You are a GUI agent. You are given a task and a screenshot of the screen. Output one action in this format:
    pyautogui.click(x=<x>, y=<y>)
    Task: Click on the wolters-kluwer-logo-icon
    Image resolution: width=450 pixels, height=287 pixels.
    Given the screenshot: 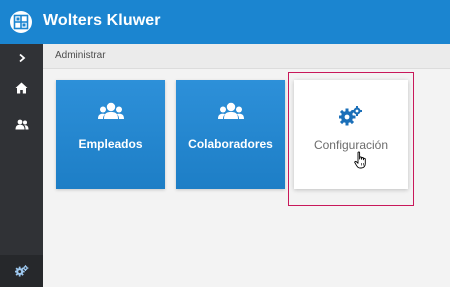 What is the action you would take?
    pyautogui.click(x=21, y=22)
    